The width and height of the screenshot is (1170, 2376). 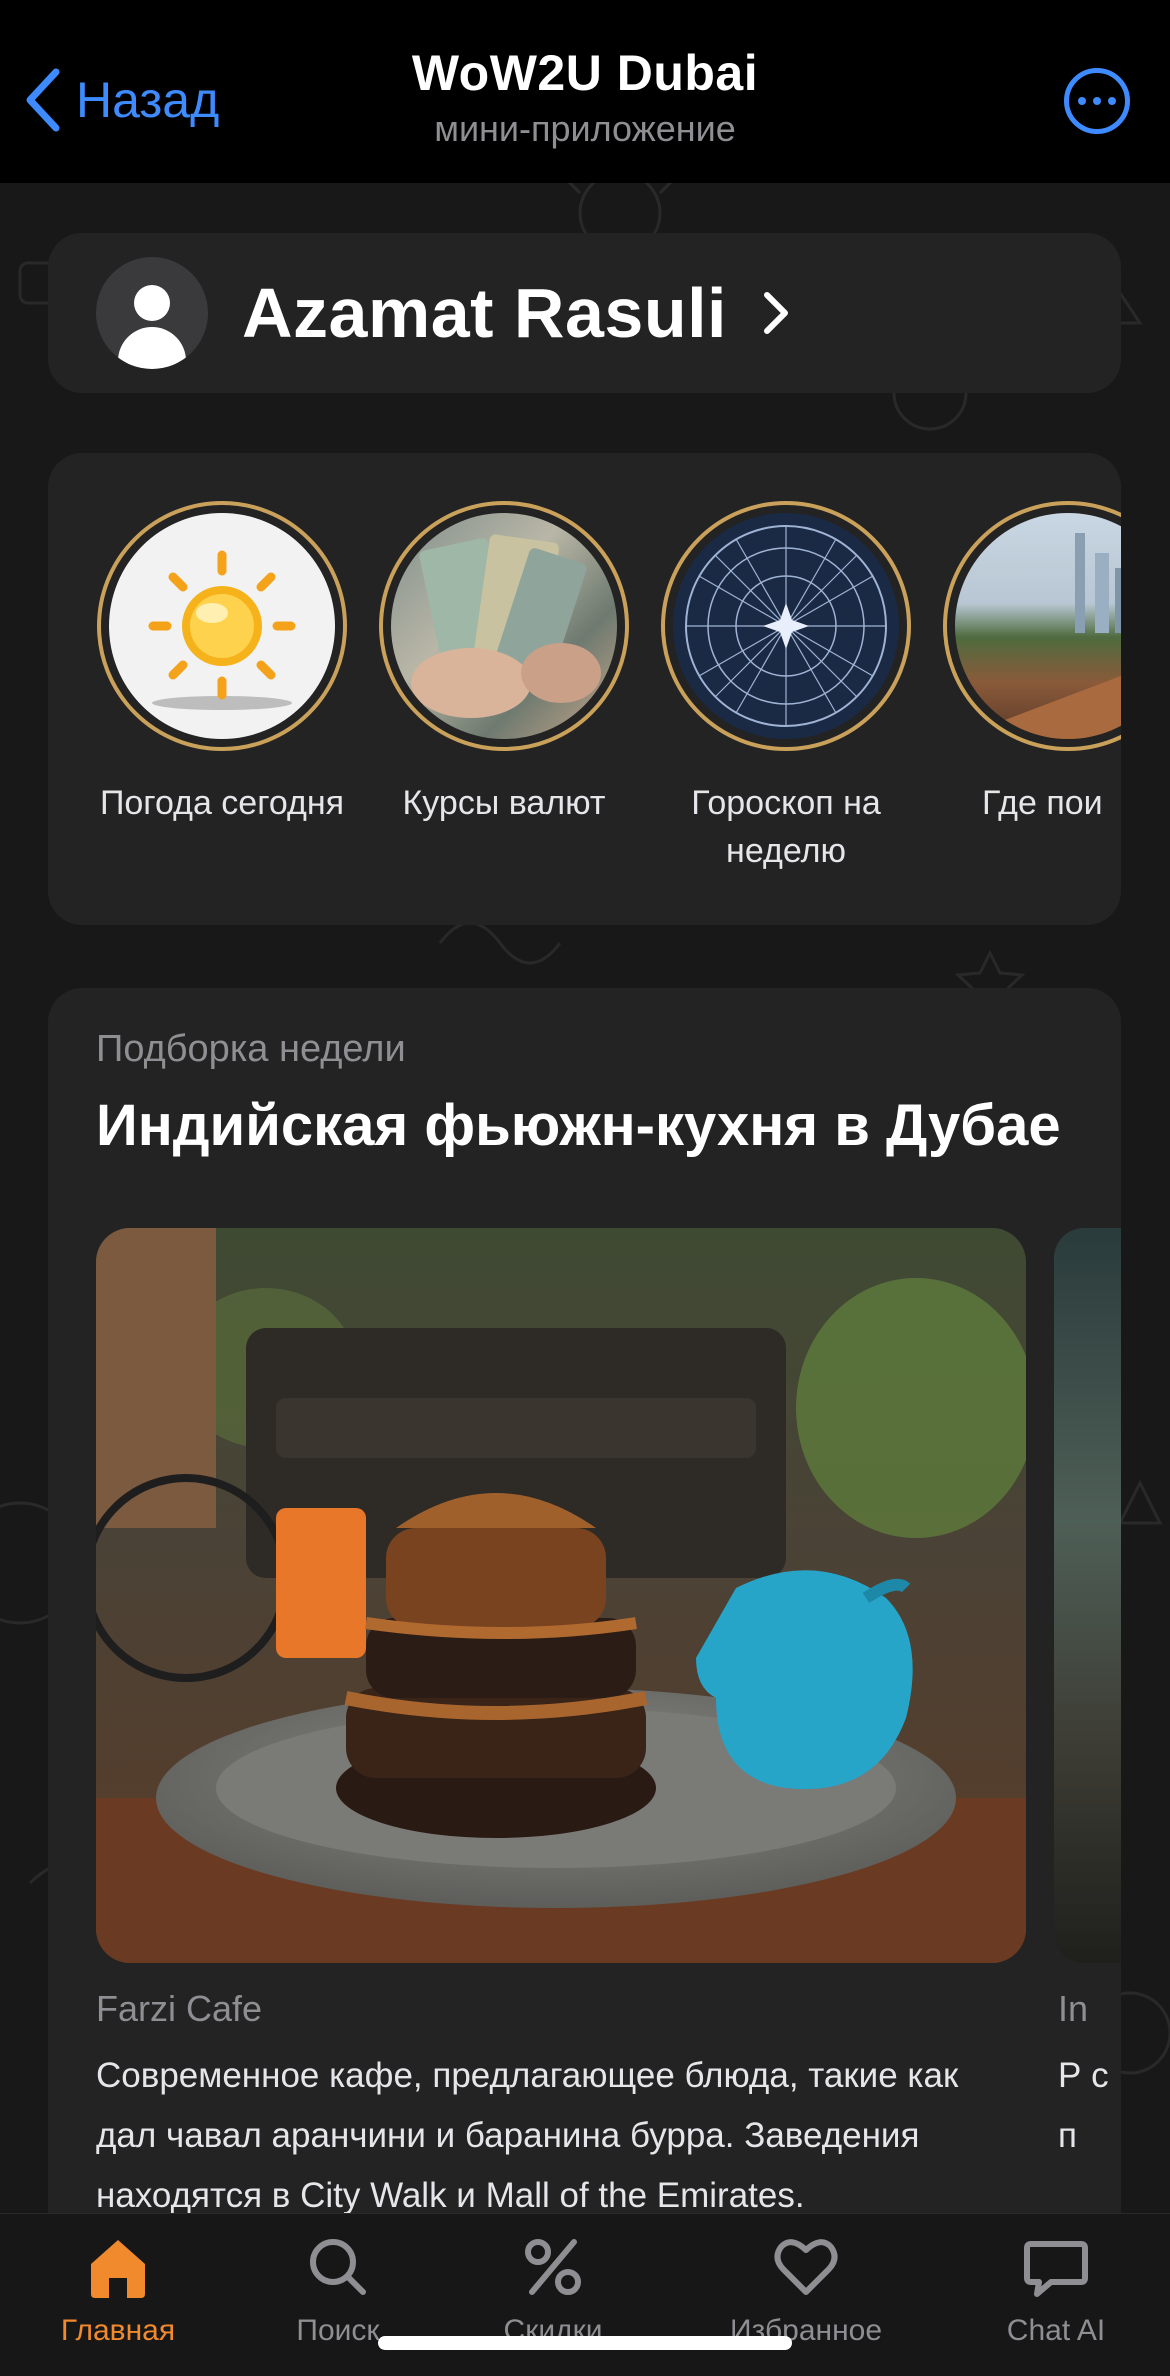 What do you see at coordinates (222, 803) in the screenshot?
I see `story-label: Погода сегодня` at bounding box center [222, 803].